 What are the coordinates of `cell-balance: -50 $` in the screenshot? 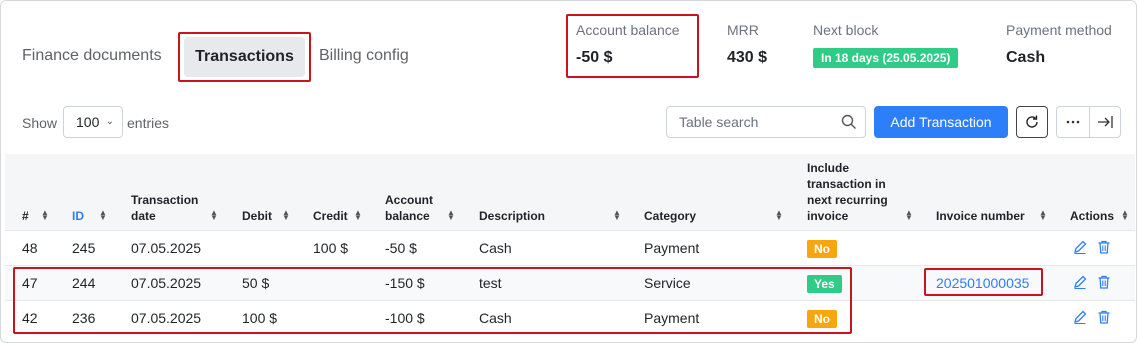 It's located at (401, 248).